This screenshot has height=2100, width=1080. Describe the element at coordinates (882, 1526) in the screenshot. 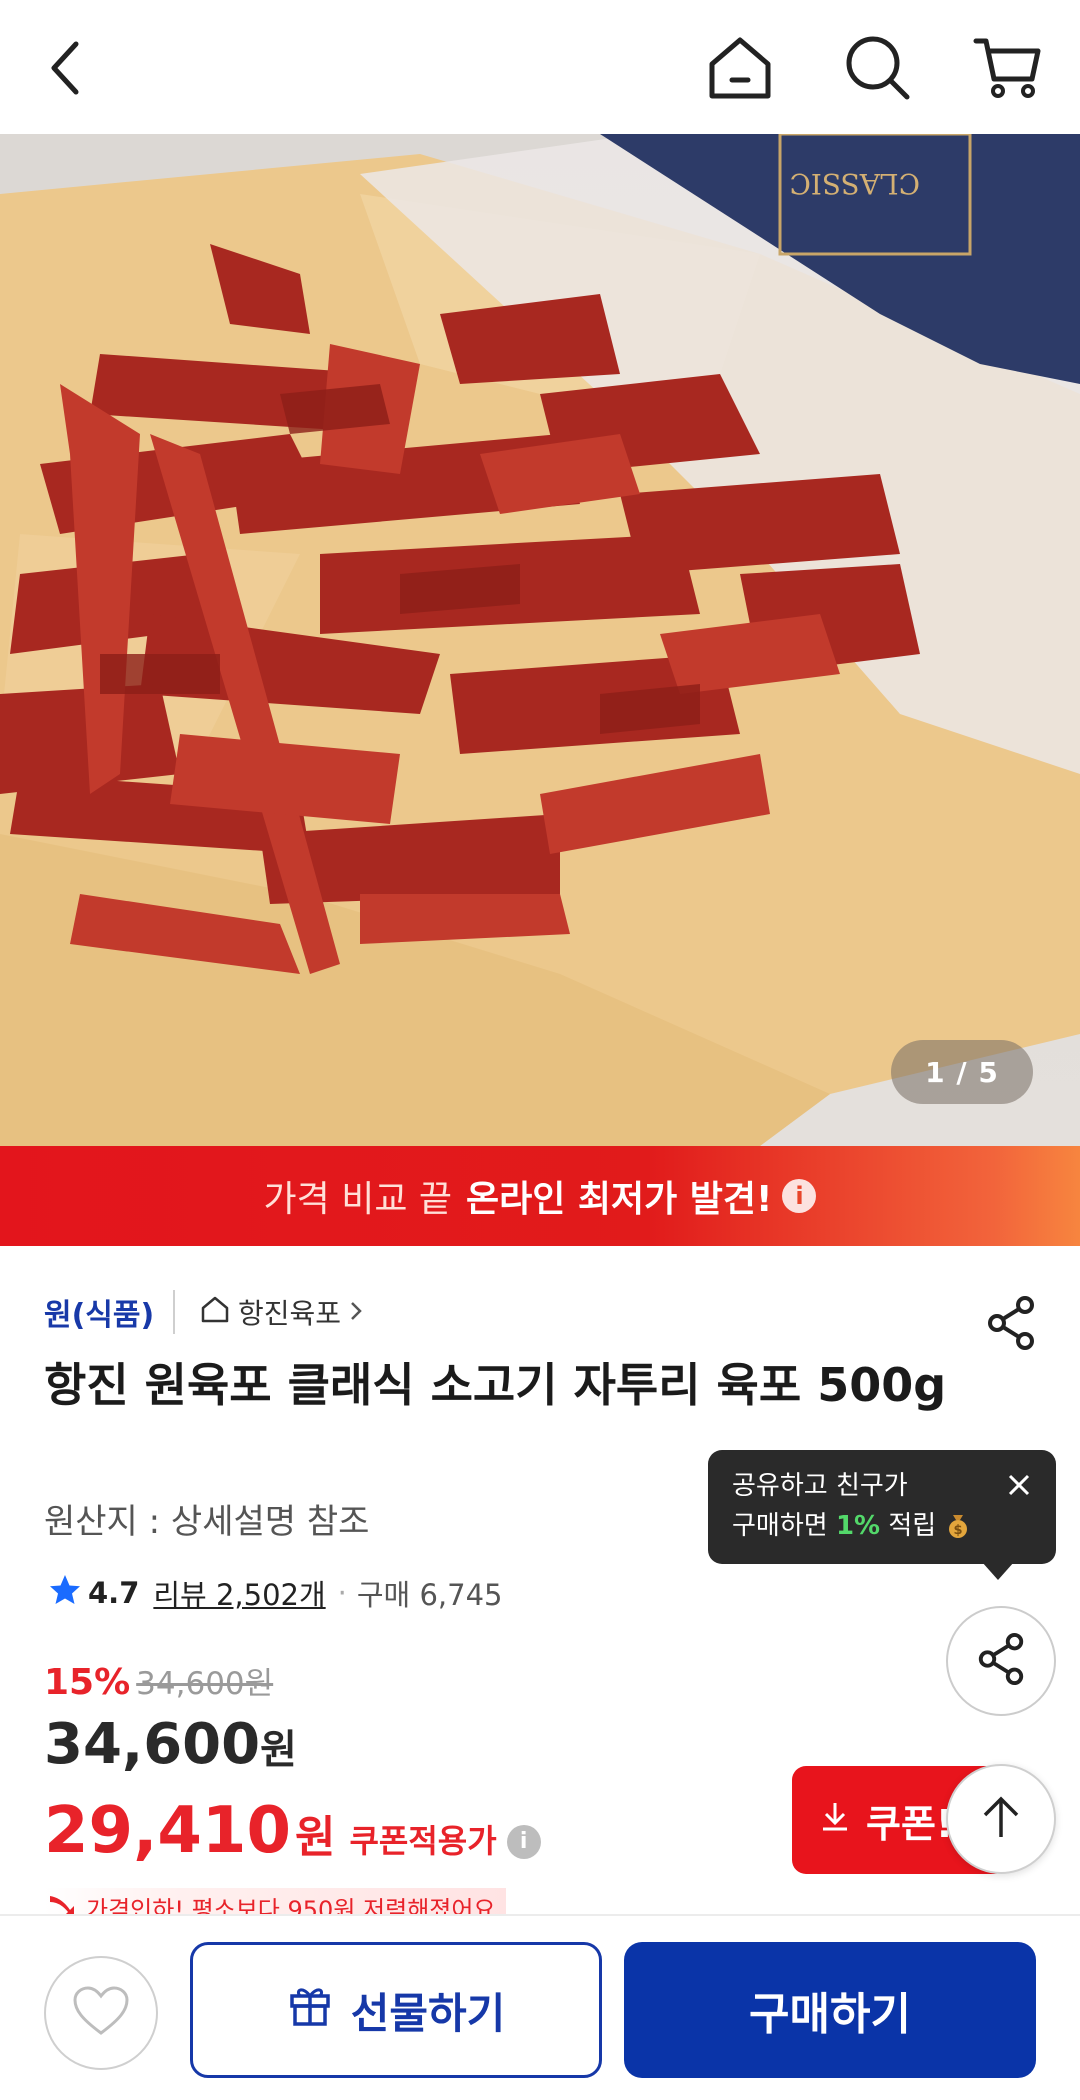

I see `tooltip-line-2: 구매하면 1% 적립 $` at that location.